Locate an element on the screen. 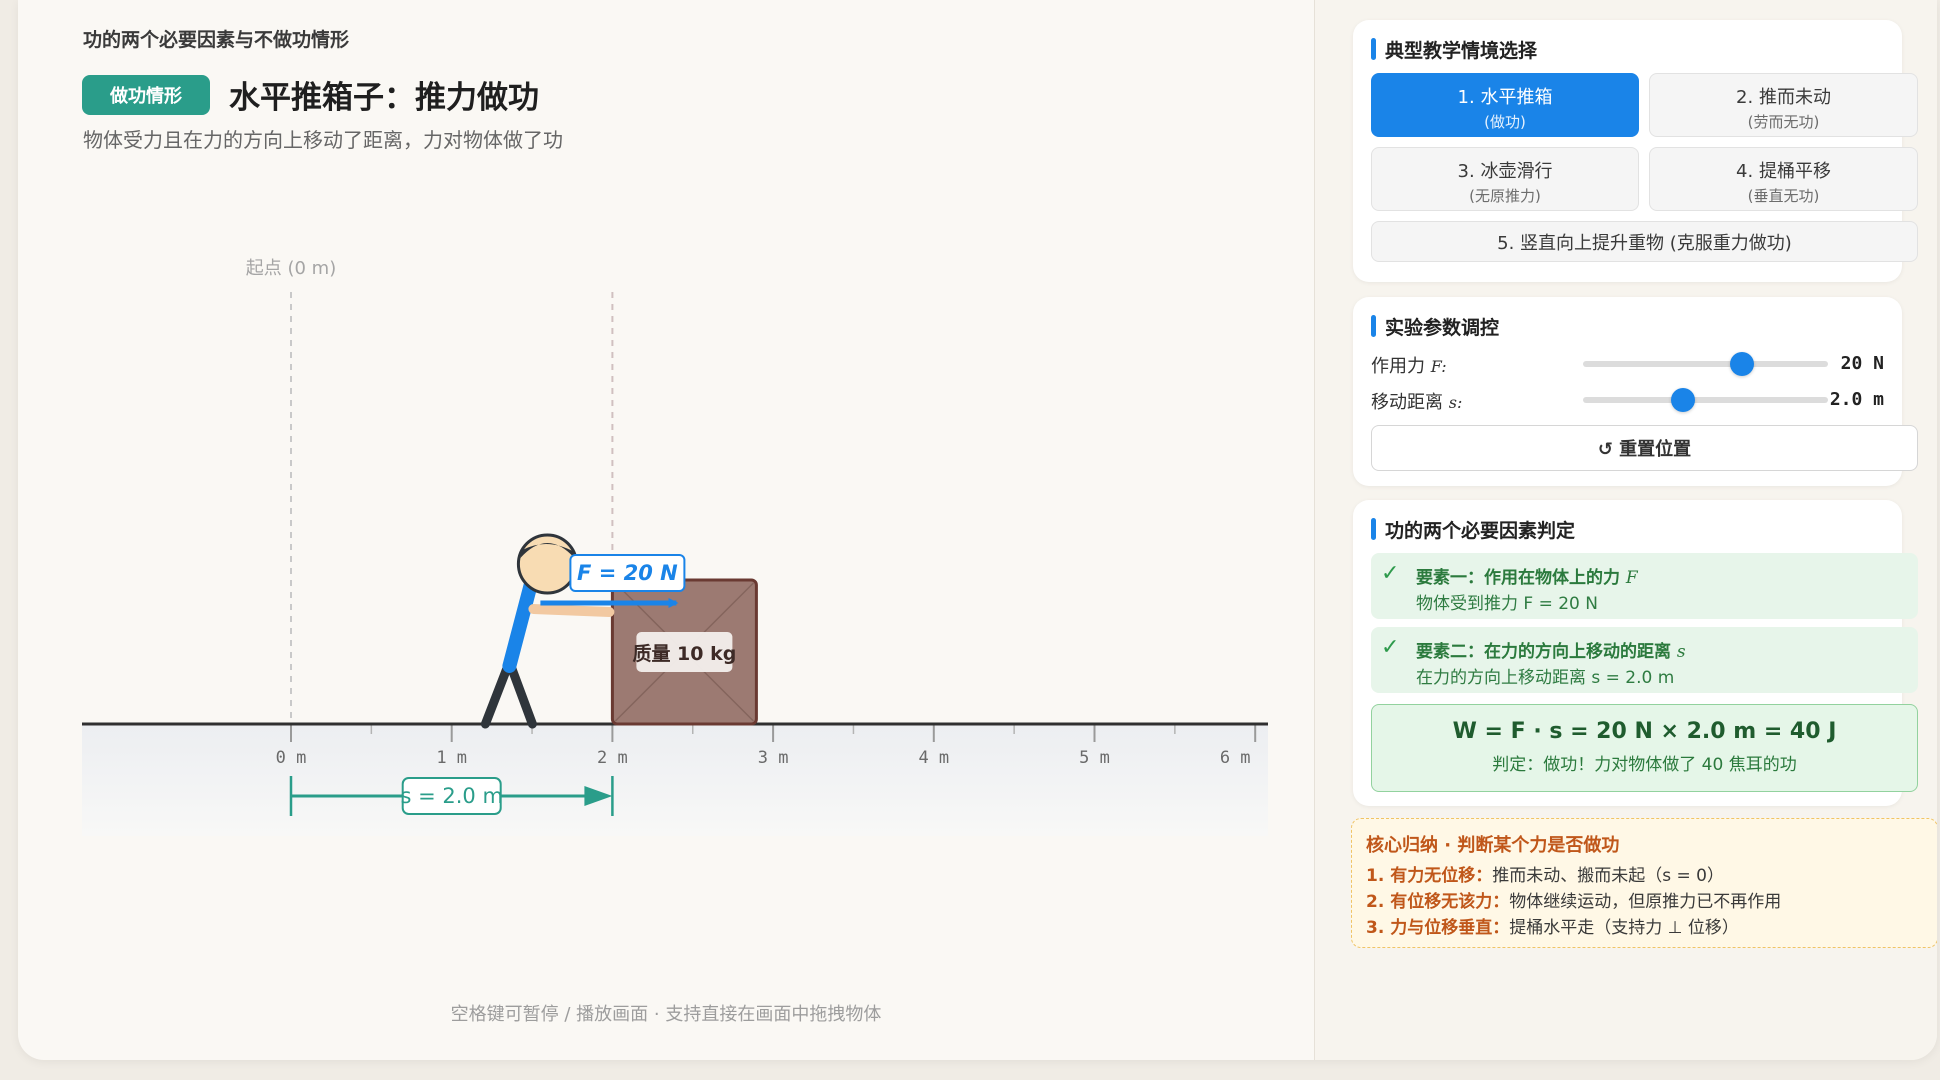 This screenshot has width=1940, height=1080. distance-param-label: 移动距离 s: is located at coordinates (1416, 401).